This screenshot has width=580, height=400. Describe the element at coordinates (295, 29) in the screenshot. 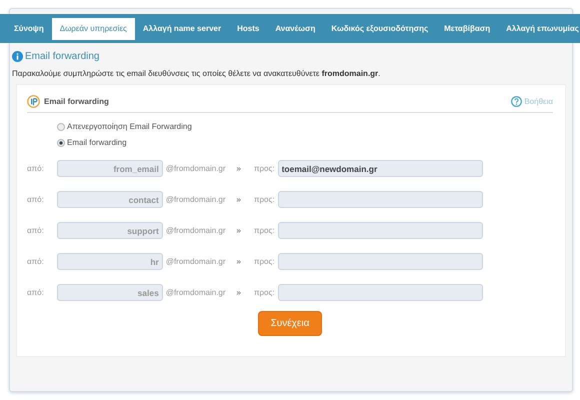

I see `tab: Ανανέωση` at that location.